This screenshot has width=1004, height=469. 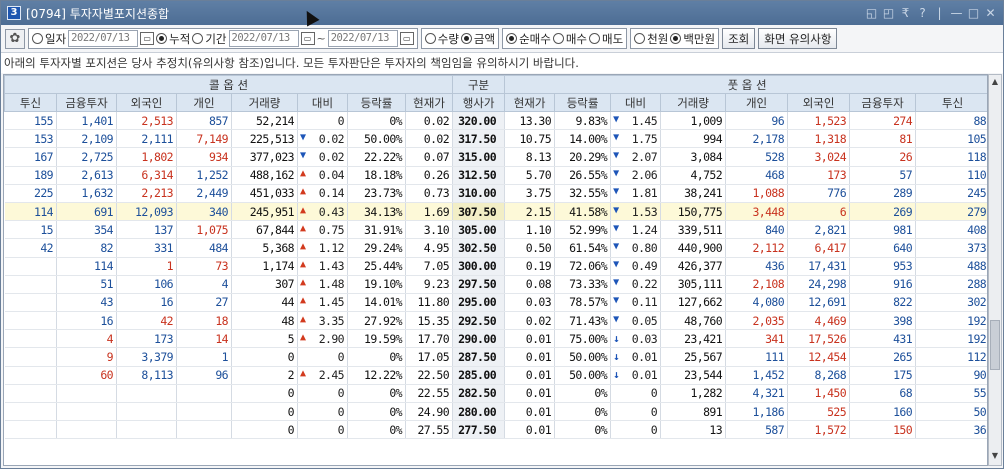 What do you see at coordinates (995, 270) in the screenshot?
I see `vertical-scrollbar: ▲ ▼` at bounding box center [995, 270].